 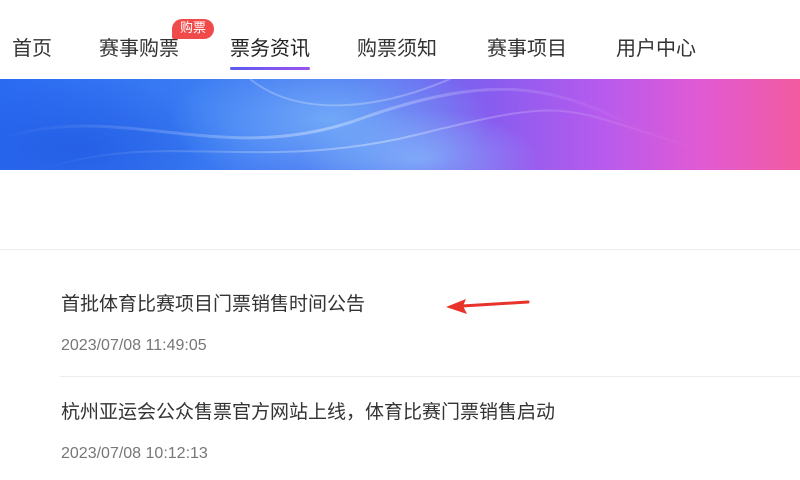 What do you see at coordinates (430, 376) in the screenshot?
I see `news-divider` at bounding box center [430, 376].